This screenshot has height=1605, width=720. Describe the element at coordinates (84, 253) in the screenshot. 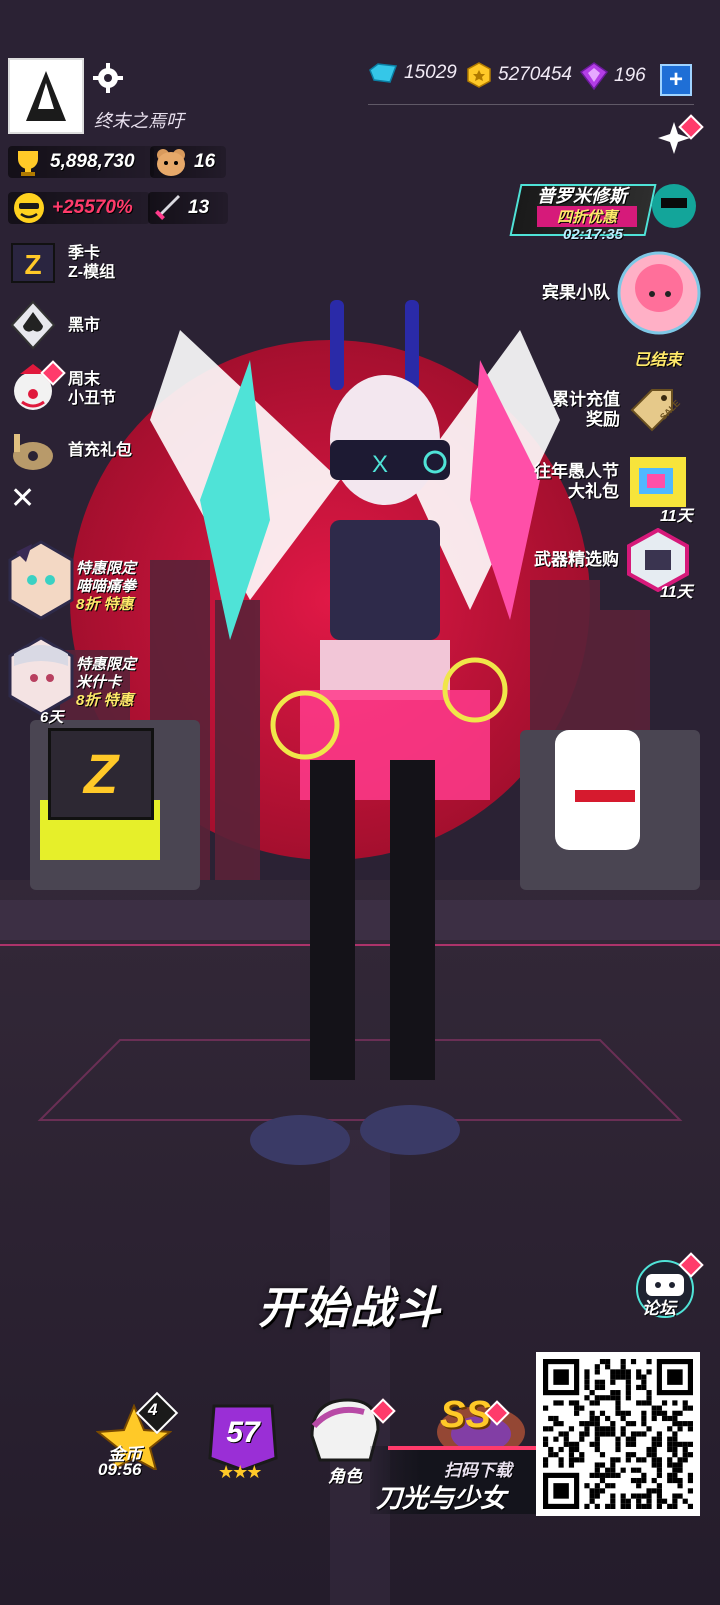

I see `season-card-line1: 季卡` at that location.